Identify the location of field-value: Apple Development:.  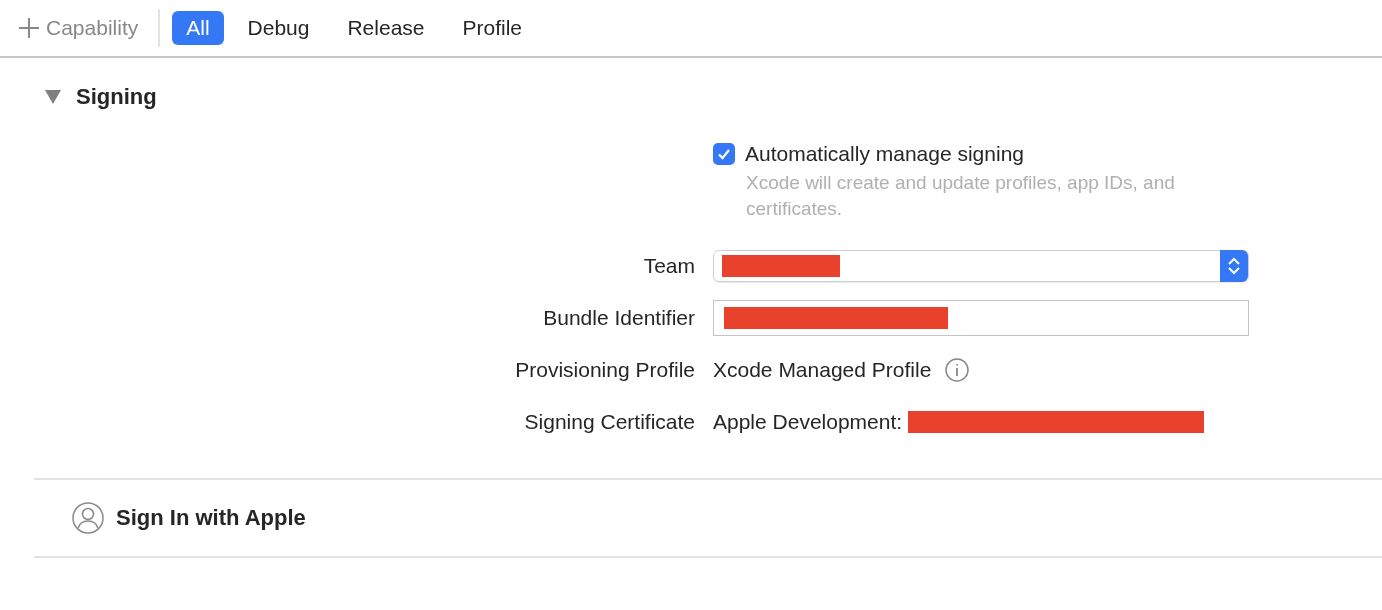
(808, 422).